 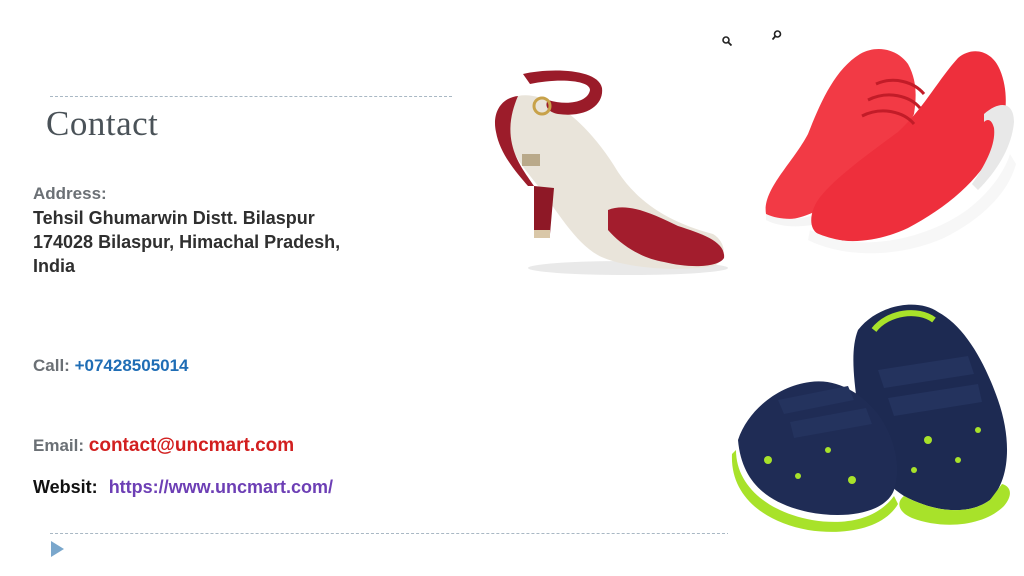 What do you see at coordinates (221, 487) in the screenshot?
I see `website-link: https://www.uncmart.com/` at bounding box center [221, 487].